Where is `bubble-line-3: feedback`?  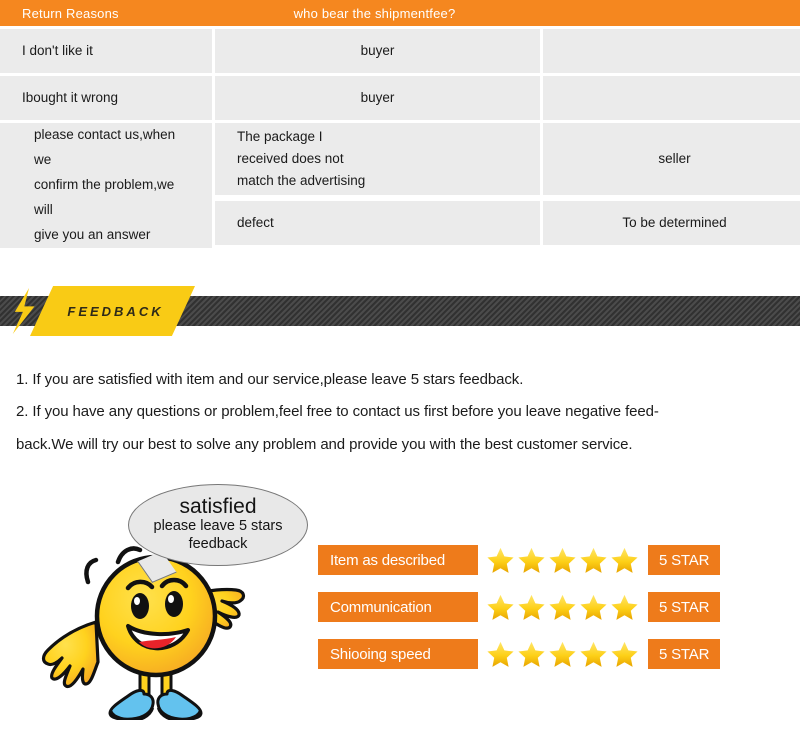
bubble-line-3: feedback is located at coordinates (218, 544).